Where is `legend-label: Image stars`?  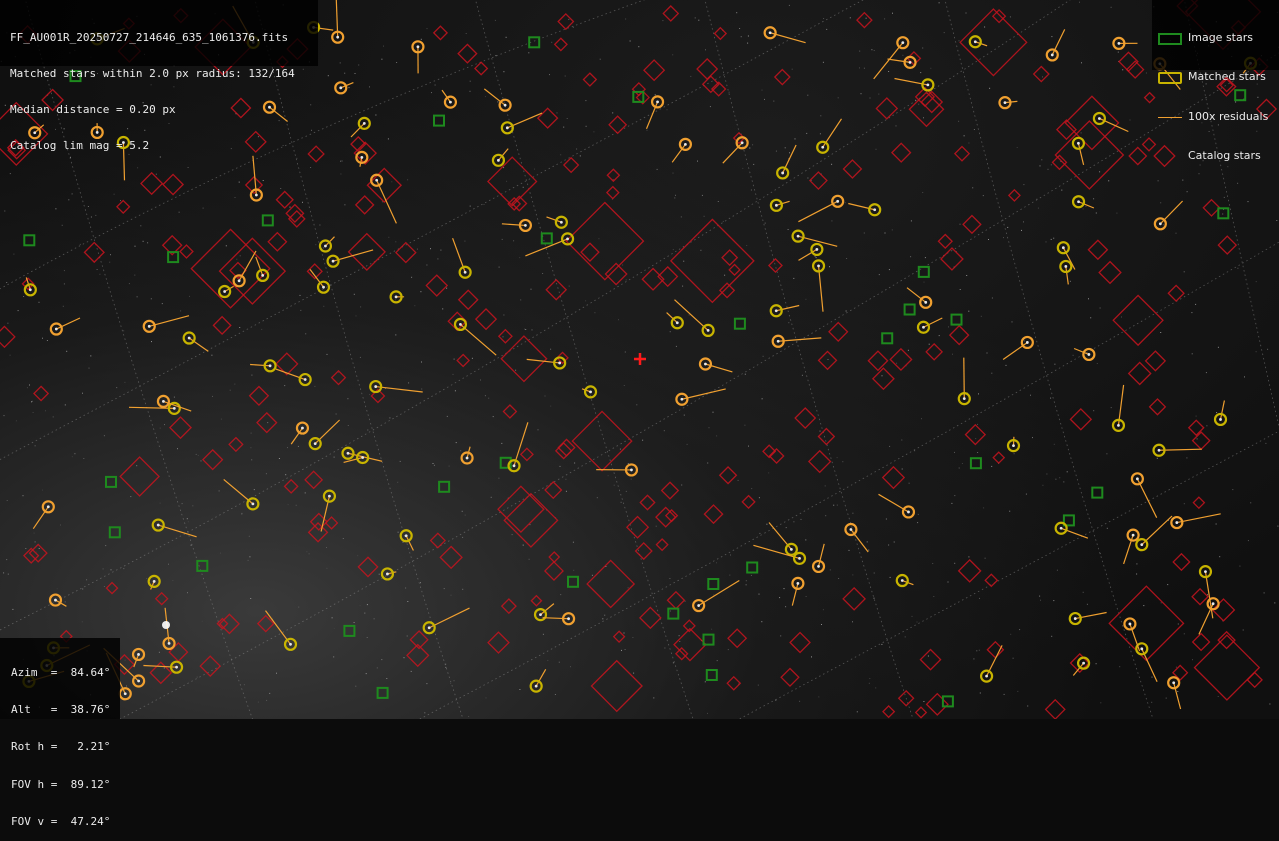 legend-label: Image stars is located at coordinates (1220, 38).